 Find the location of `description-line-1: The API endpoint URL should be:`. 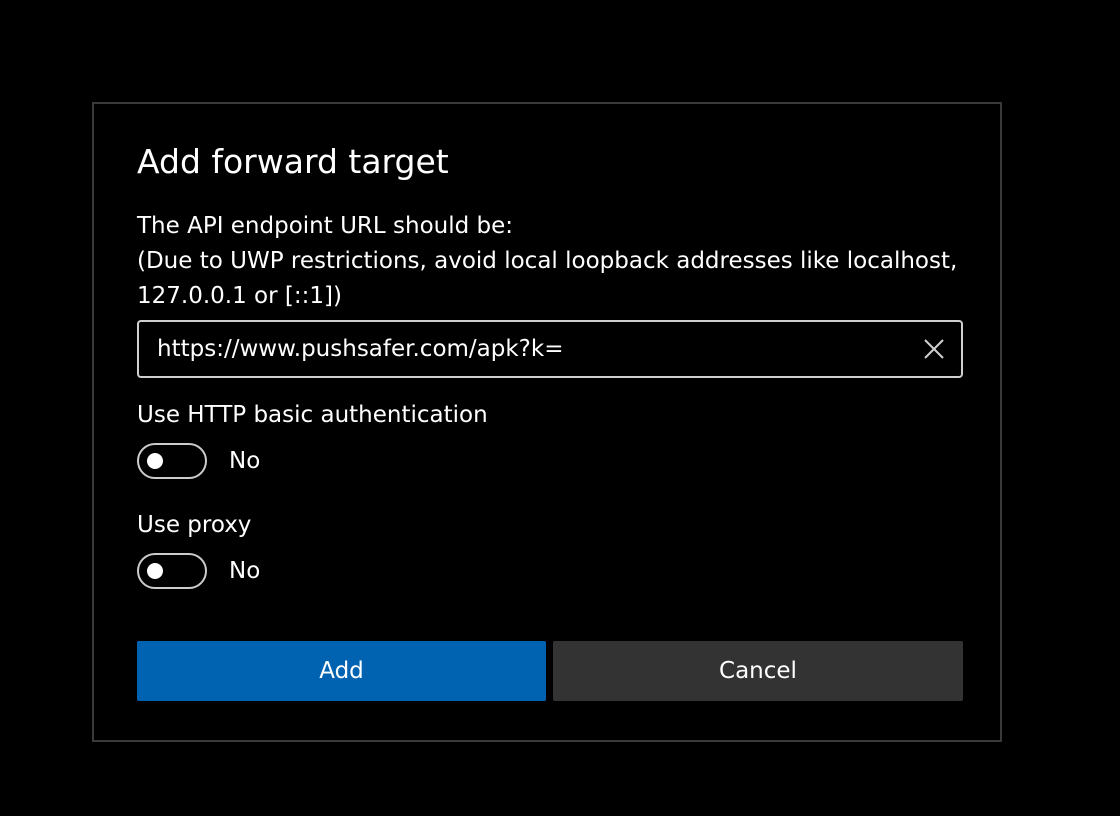

description-line-1: The API endpoint URL should be: is located at coordinates (325, 226).